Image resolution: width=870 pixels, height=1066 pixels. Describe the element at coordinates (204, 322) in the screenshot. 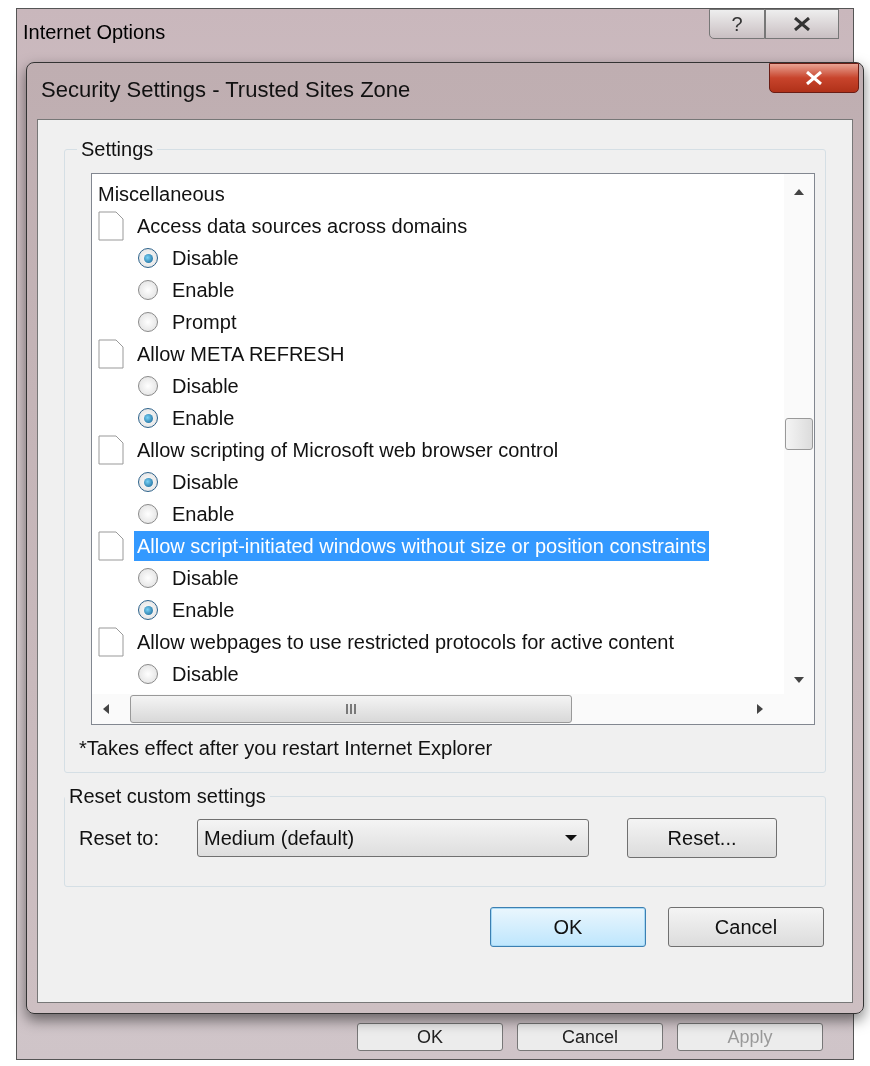

I see `option-label: Prompt` at that location.